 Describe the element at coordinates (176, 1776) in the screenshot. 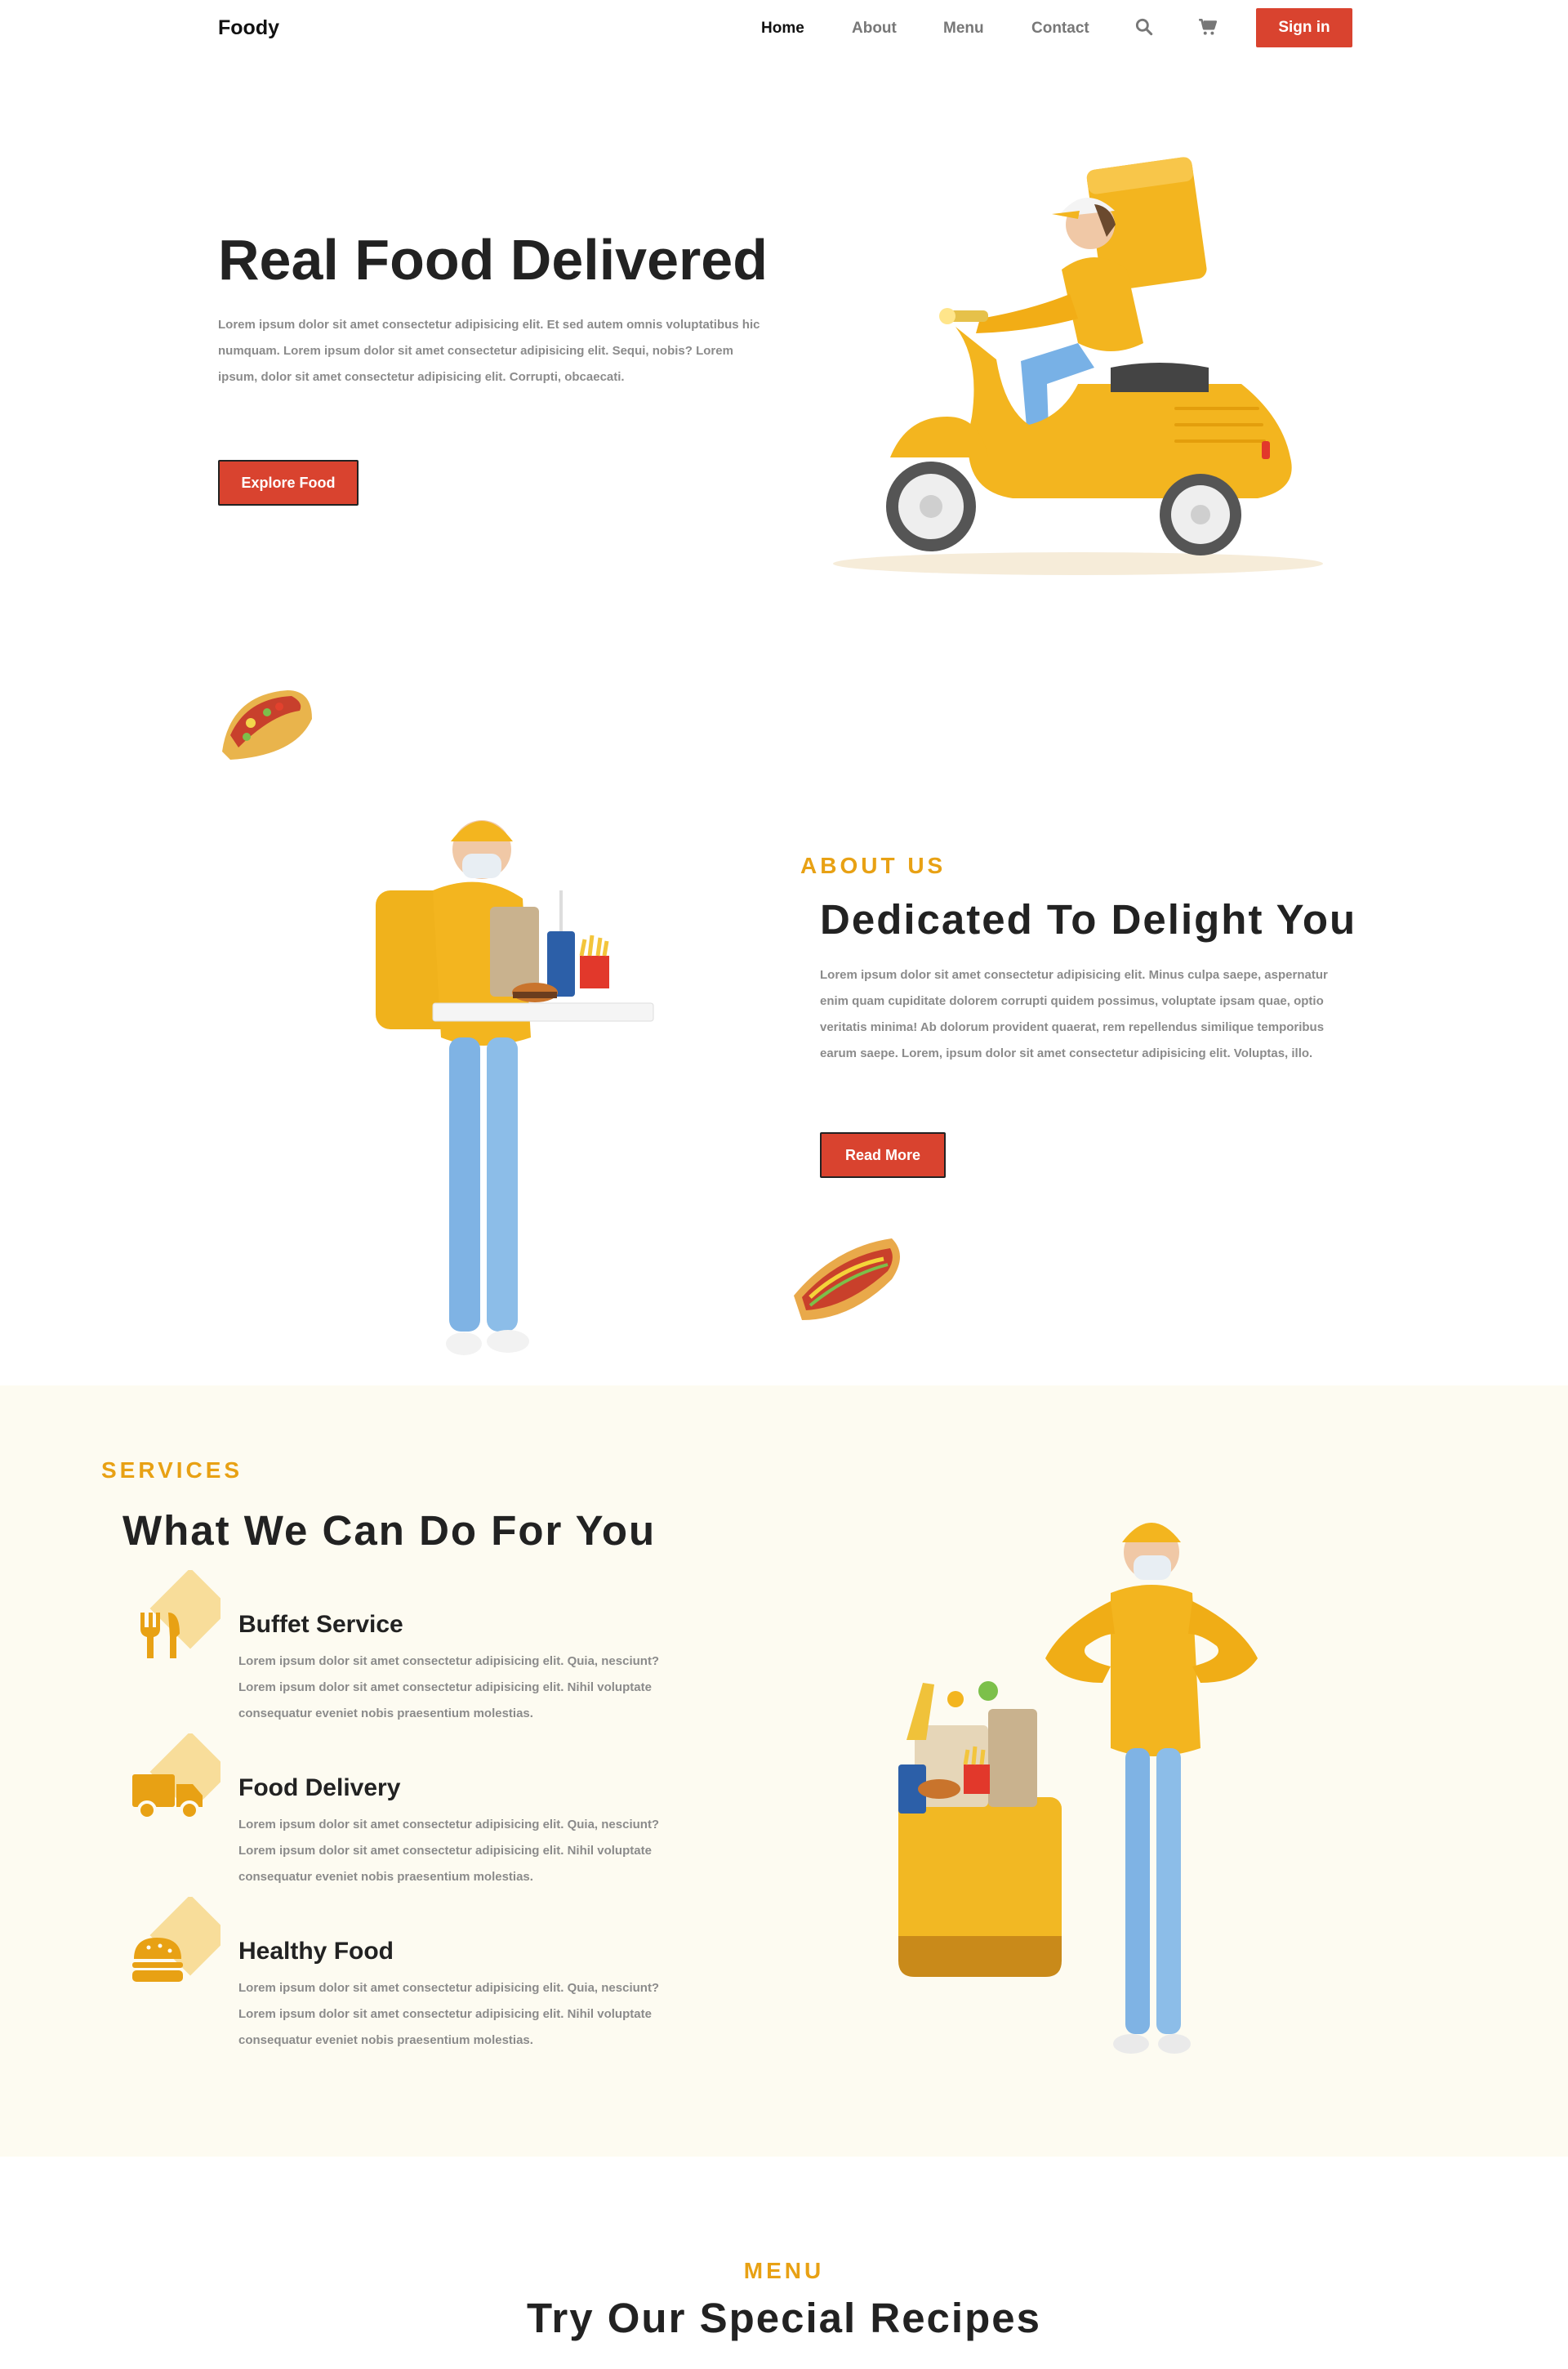

I see `truck-icon` at that location.